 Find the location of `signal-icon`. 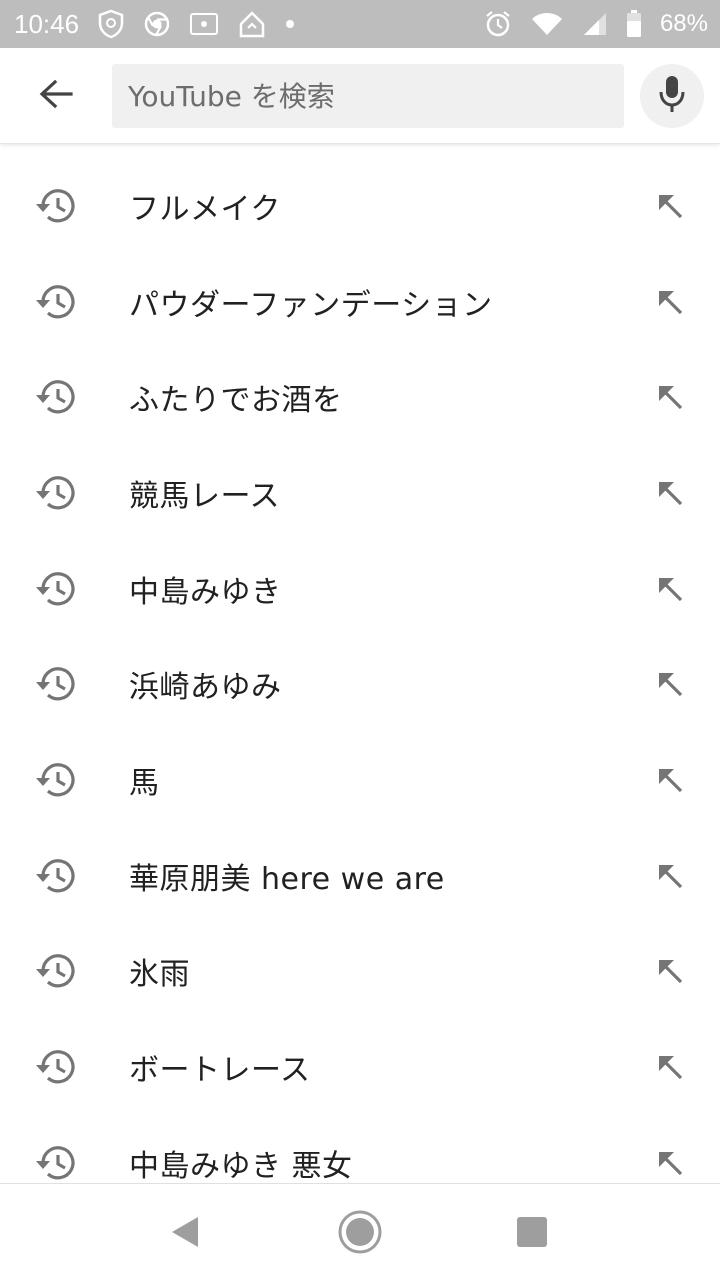

signal-icon is located at coordinates (595, 24).